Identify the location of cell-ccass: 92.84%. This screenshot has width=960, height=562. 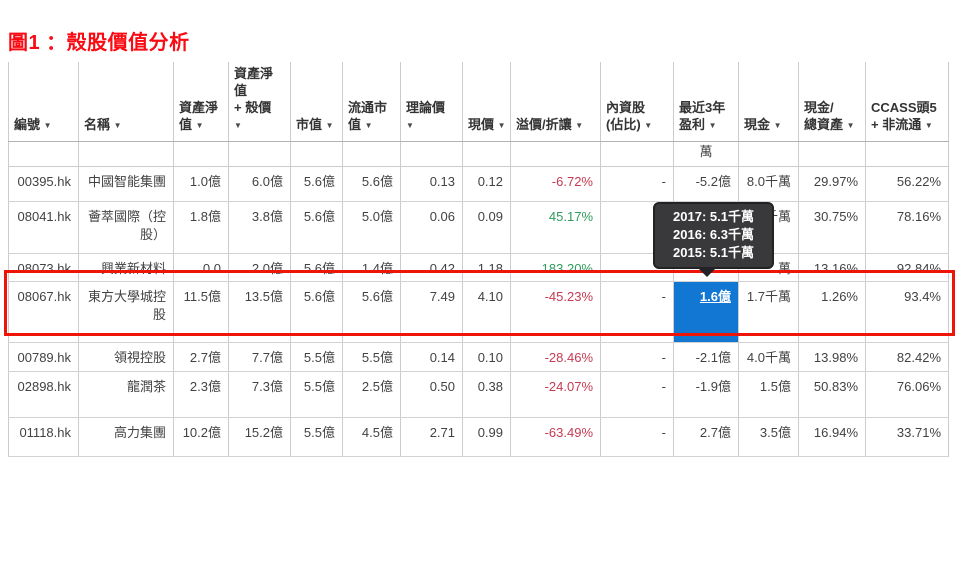
(907, 267).